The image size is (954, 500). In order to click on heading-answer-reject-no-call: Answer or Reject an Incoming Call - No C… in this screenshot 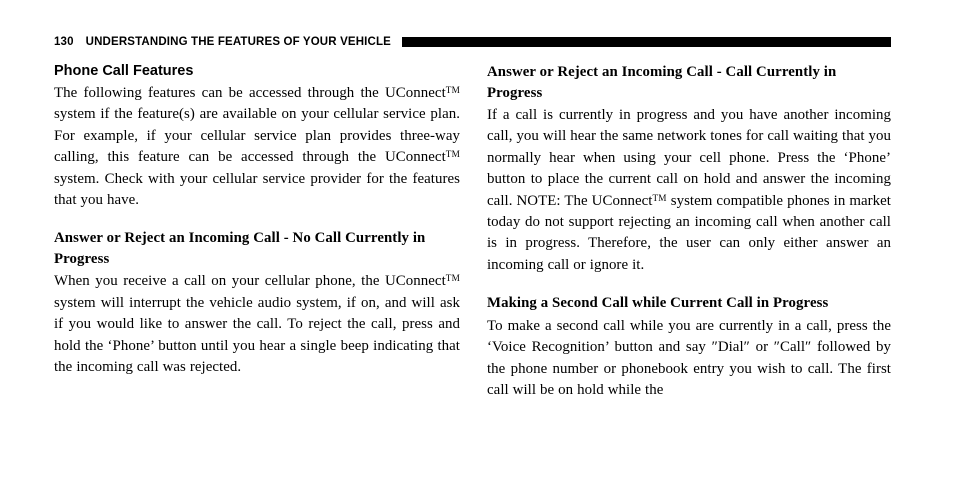, I will do `click(240, 248)`.